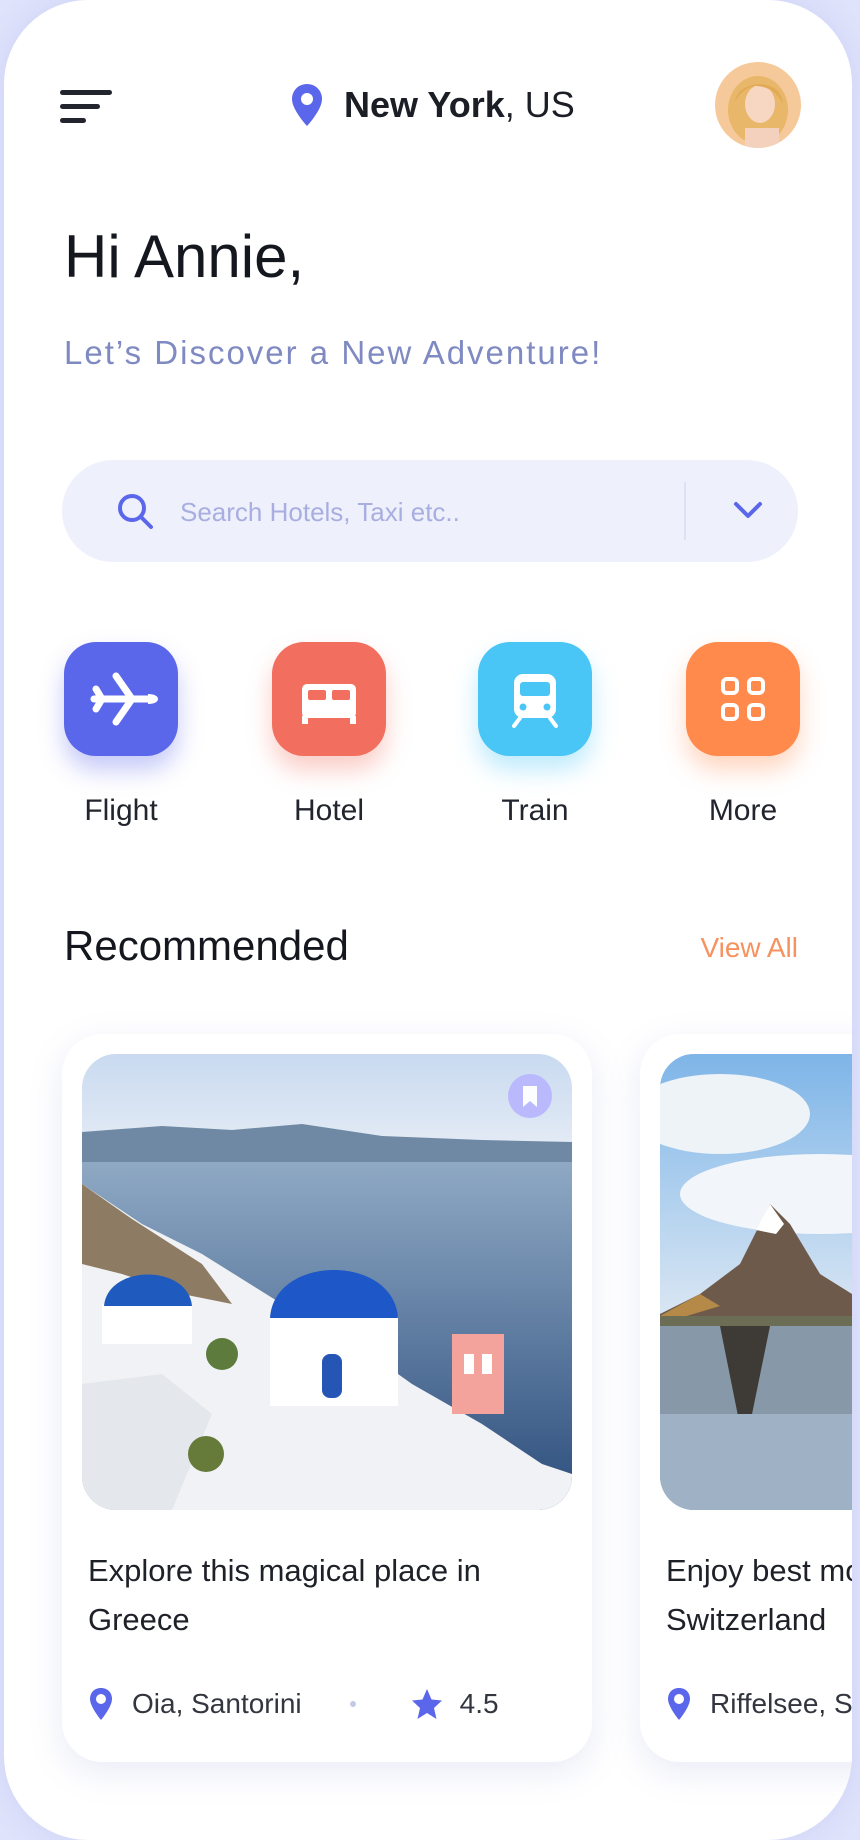  Describe the element at coordinates (426, 1704) in the screenshot. I see `star-icon` at that location.